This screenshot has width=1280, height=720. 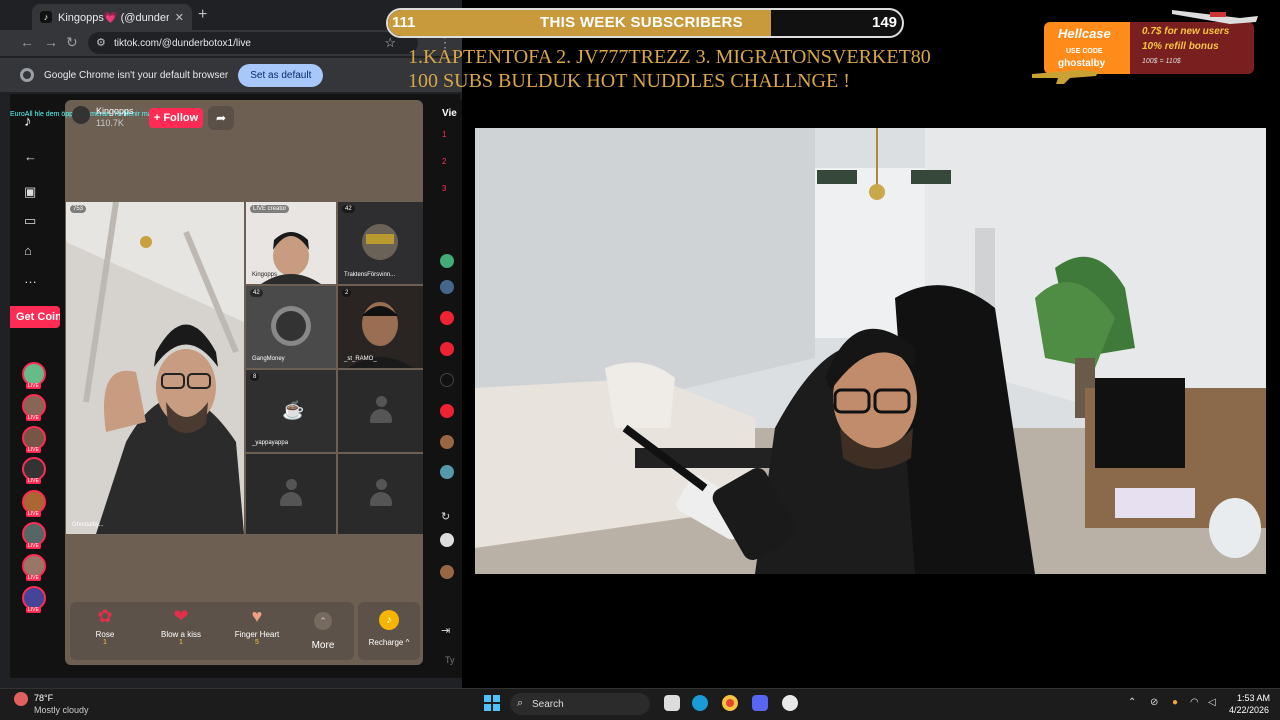 What do you see at coordinates (380, 327) in the screenshot?
I see `guest-tile: 2 _st_RAMO_` at bounding box center [380, 327].